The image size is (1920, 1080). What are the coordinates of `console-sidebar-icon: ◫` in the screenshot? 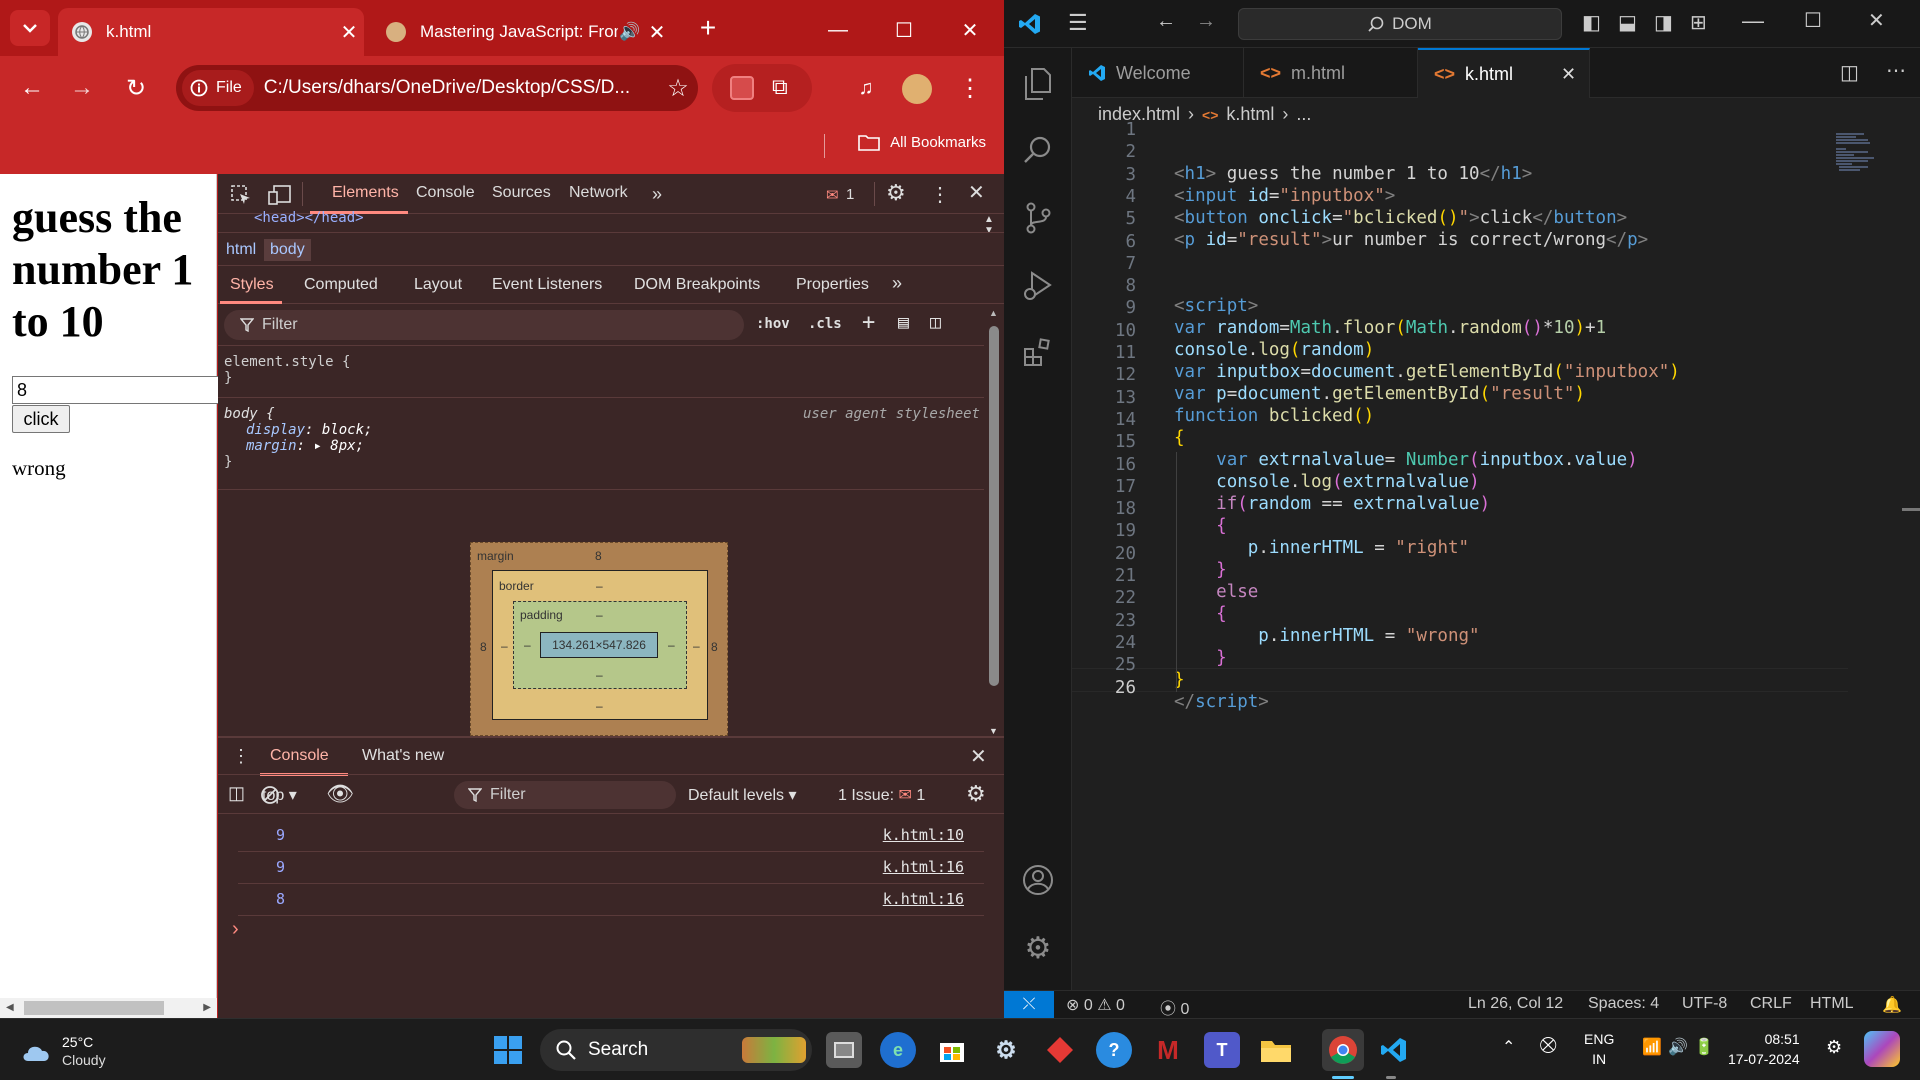 It's located at (236, 793).